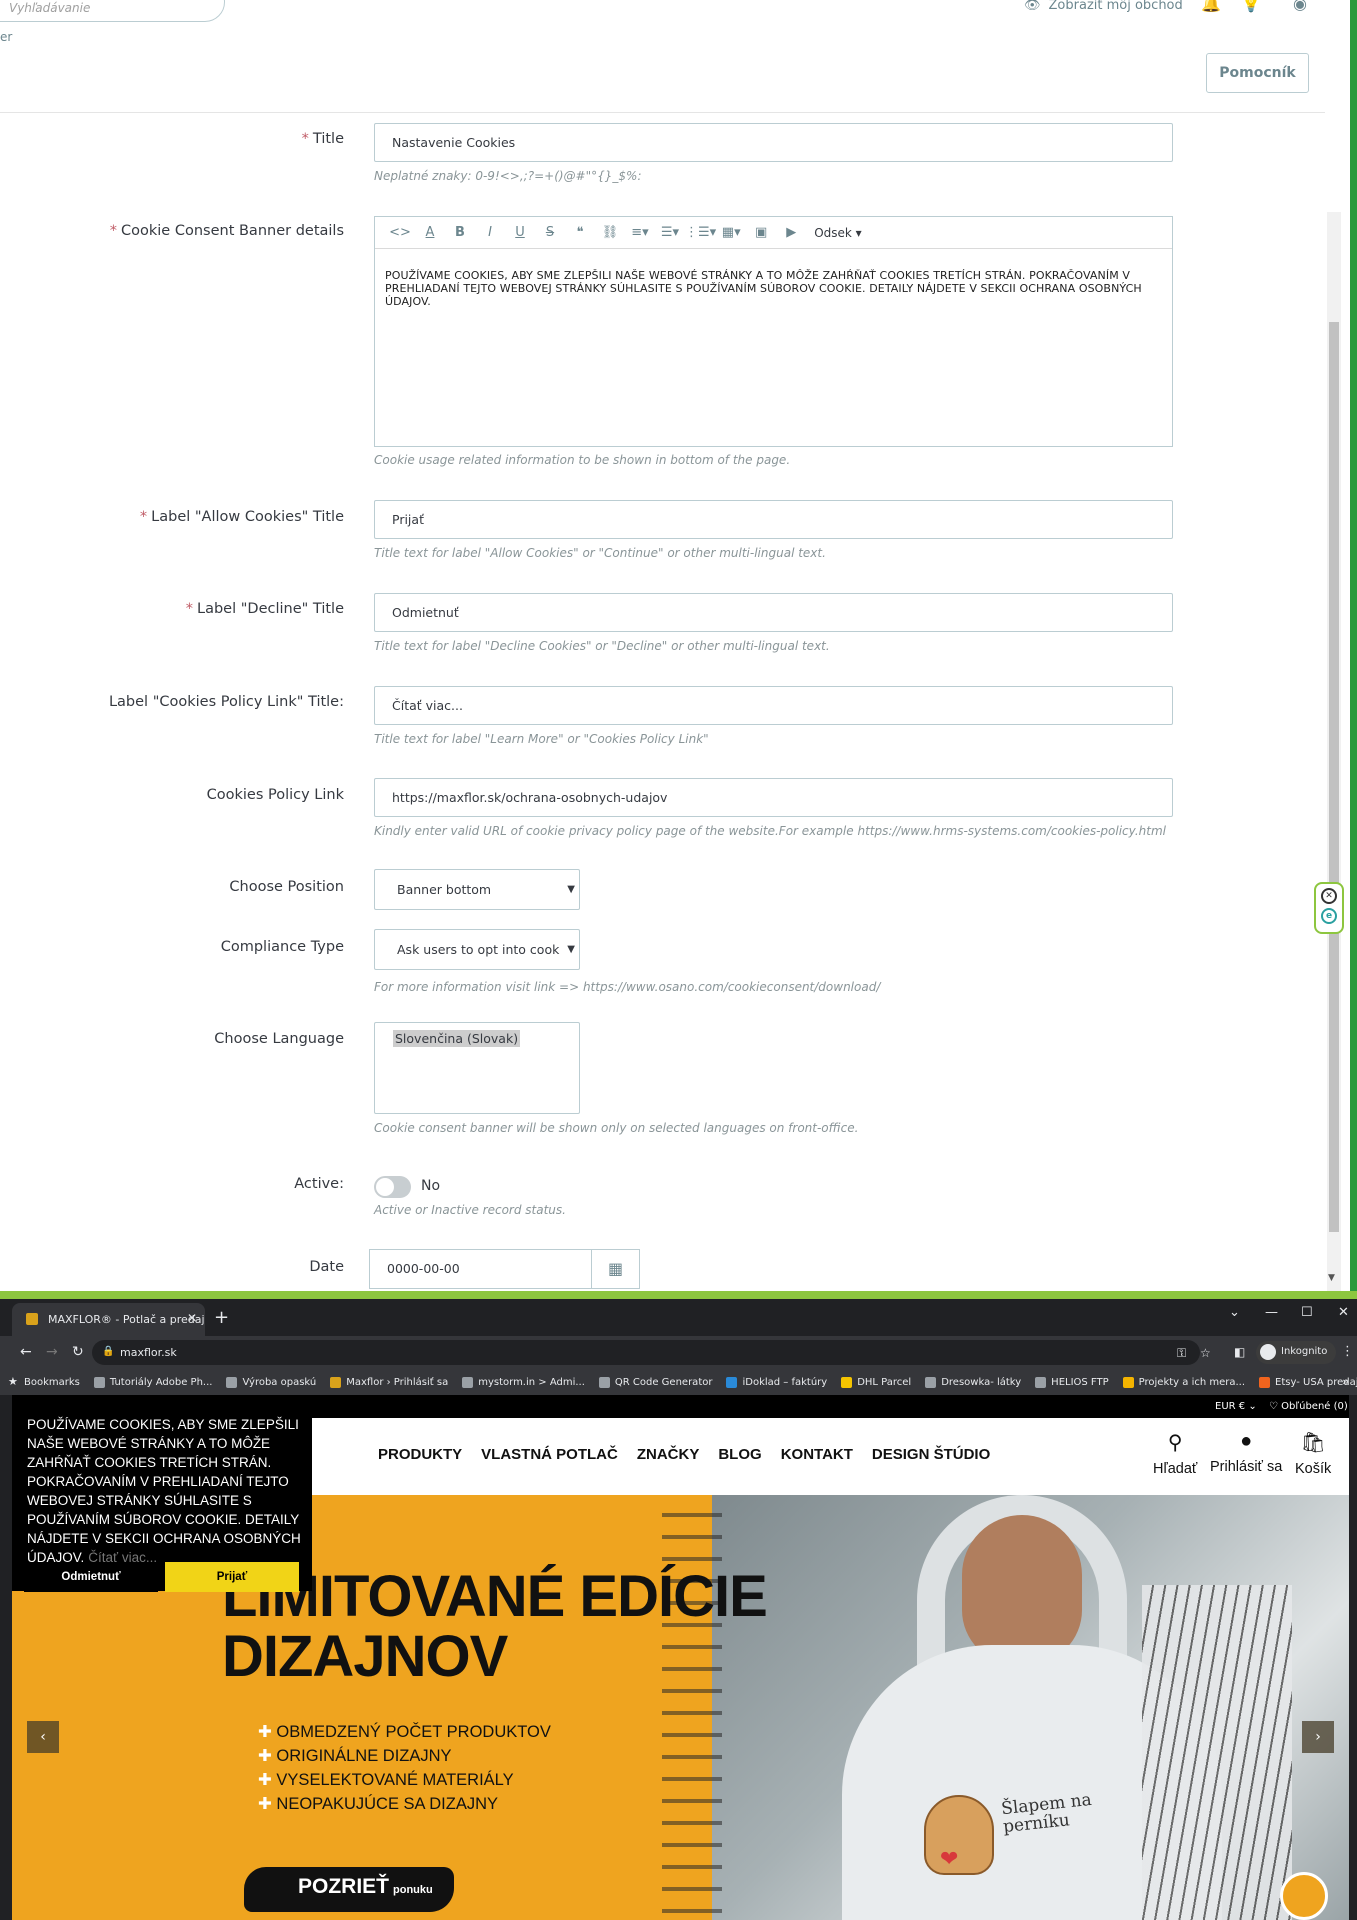 The image size is (1357, 1920). What do you see at coordinates (931, 1454) in the screenshot?
I see `menu-item-design-studio: DESIGN ŠTÚDIO` at bounding box center [931, 1454].